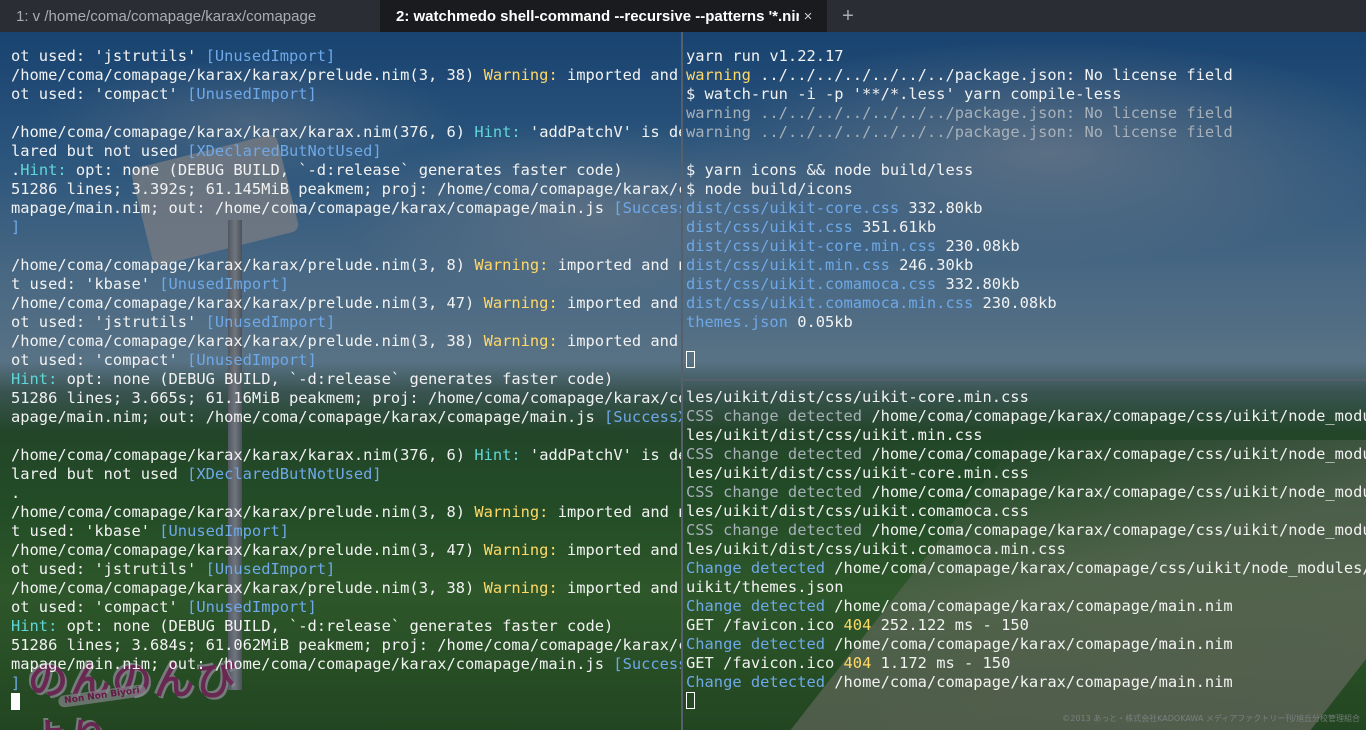 This screenshot has width=1366, height=730. Describe the element at coordinates (959, 322) in the screenshot. I see `output-line: themes.json 0.05kb` at that location.